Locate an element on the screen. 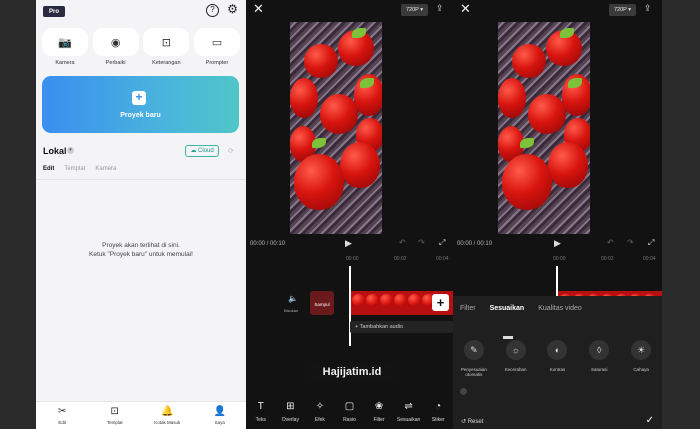 This screenshot has height=429, width=700. new-project-button: + Proyek baru is located at coordinates (140, 104).